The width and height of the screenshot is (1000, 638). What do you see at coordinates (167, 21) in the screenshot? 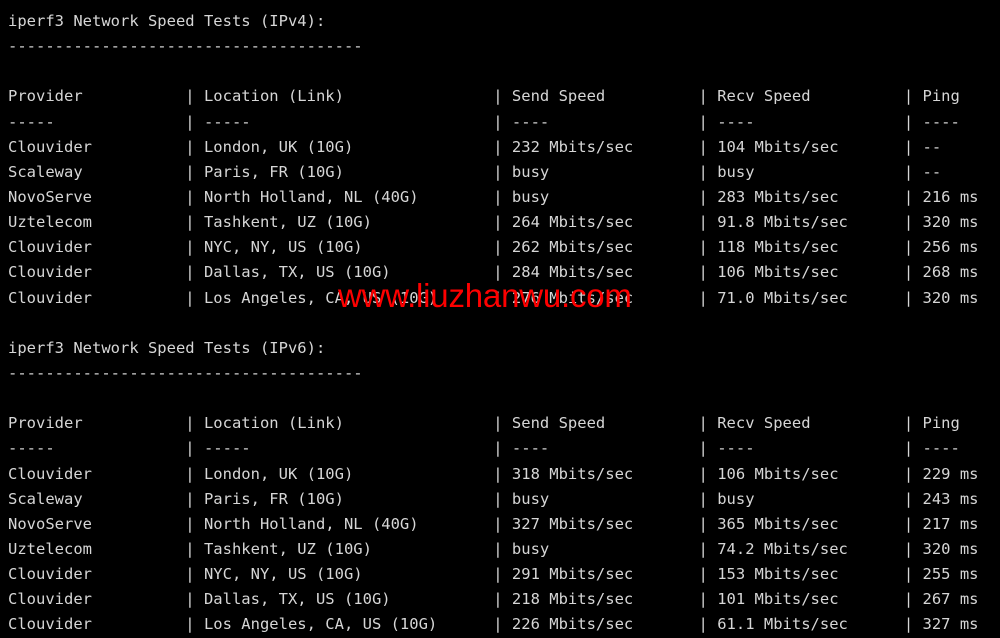
I see `section-title: iperf3 Network Speed Tests (IPv4):` at bounding box center [167, 21].